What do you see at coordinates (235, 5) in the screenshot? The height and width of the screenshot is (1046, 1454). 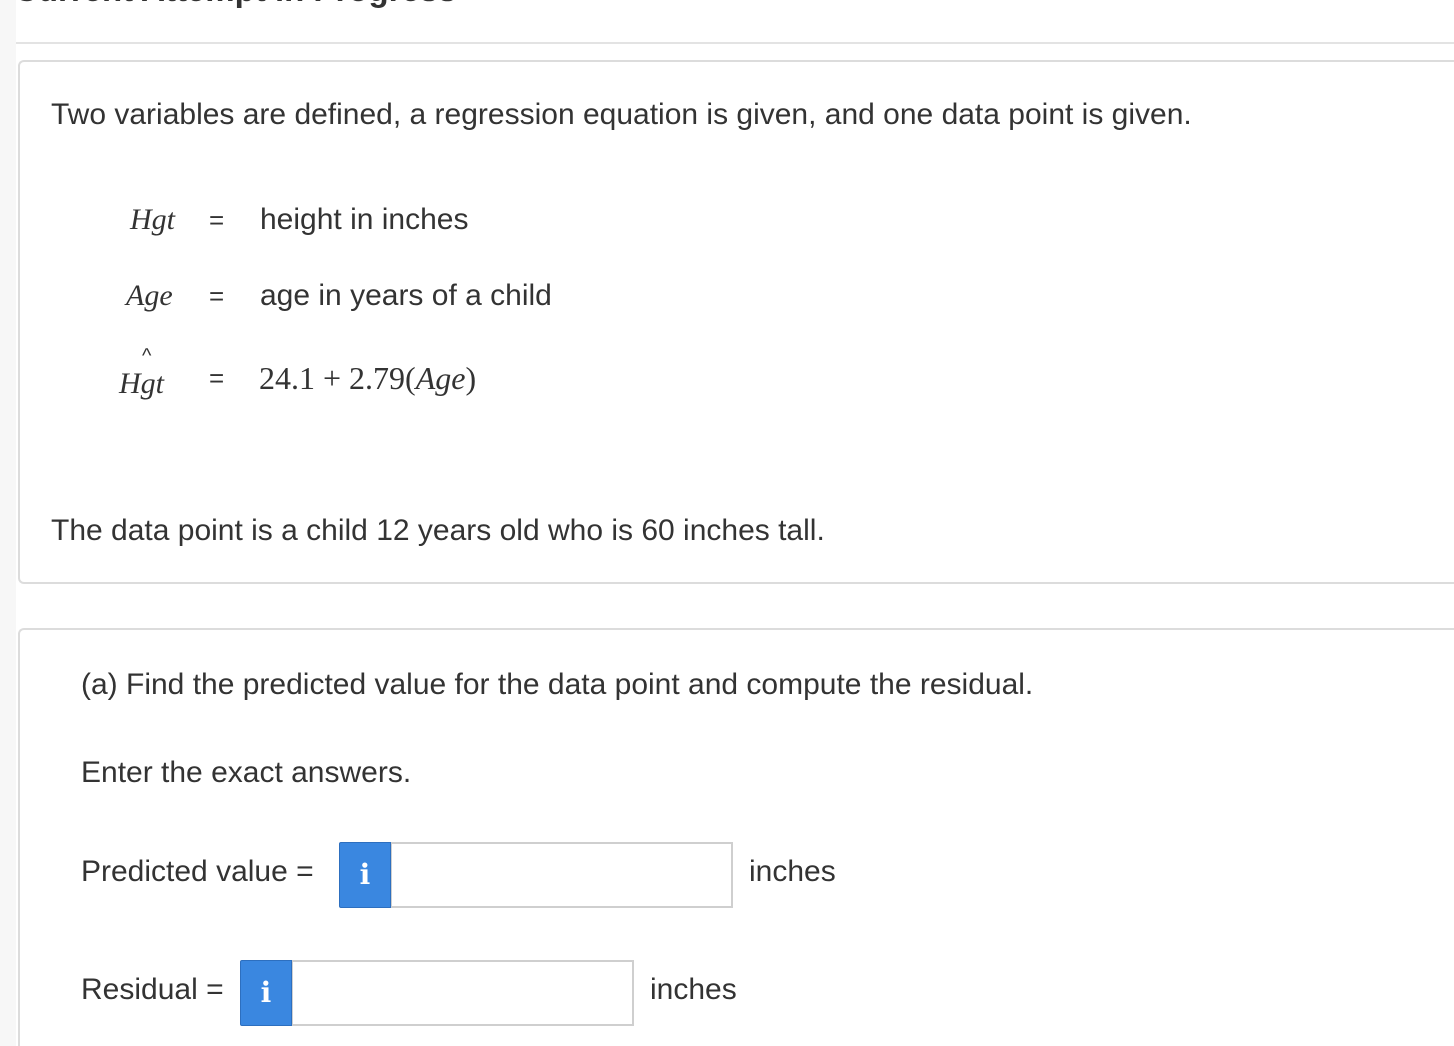 I see `section-title: Current Attempt in Progress` at bounding box center [235, 5].